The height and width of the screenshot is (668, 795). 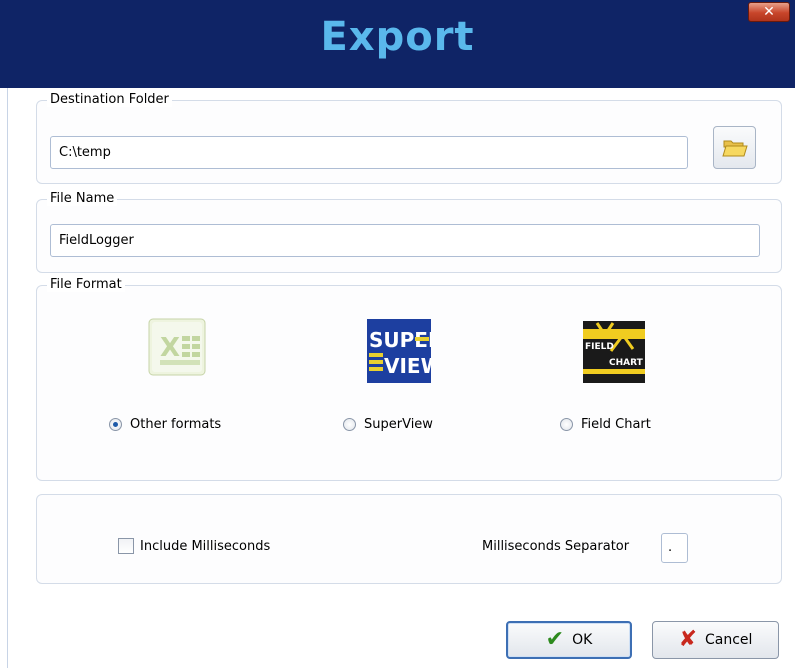 What do you see at coordinates (86, 284) in the screenshot?
I see `file-format-label: File Format` at bounding box center [86, 284].